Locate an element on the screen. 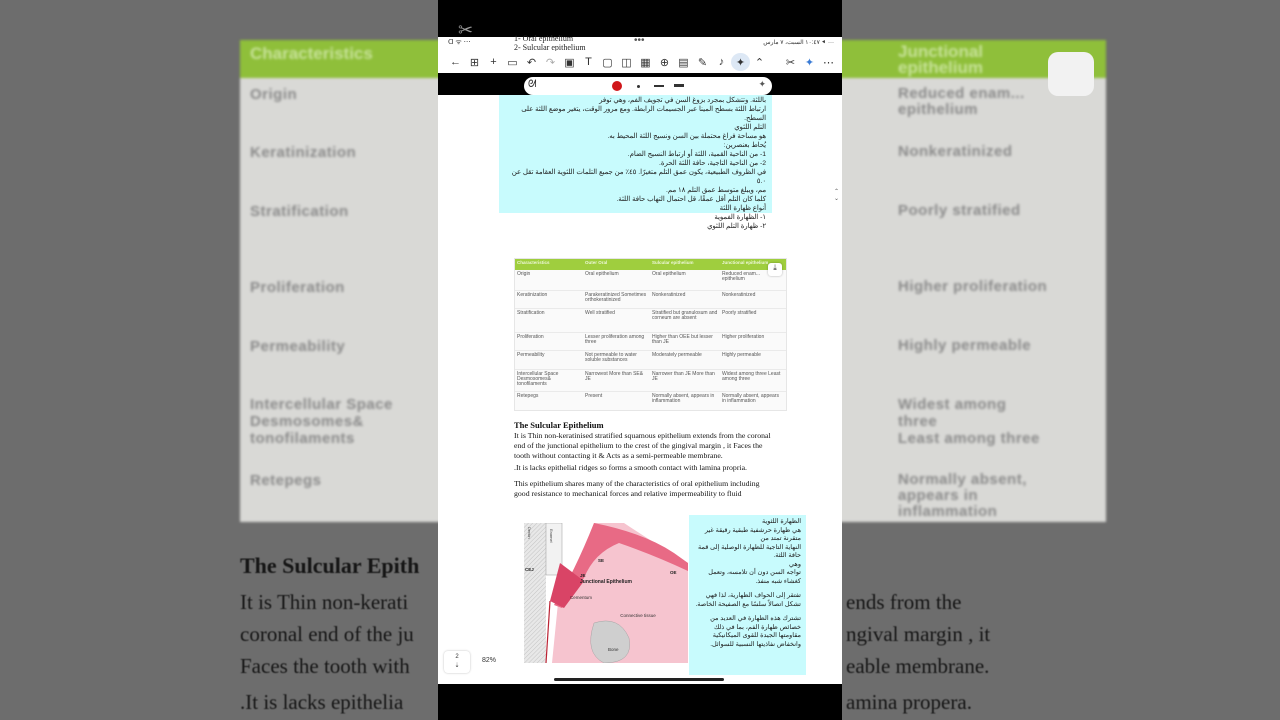 The height and width of the screenshot is (720, 1280). status-right: ١٠:٤٧ السبت، ٧ مارس ⯇ ··· is located at coordinates (798, 43).